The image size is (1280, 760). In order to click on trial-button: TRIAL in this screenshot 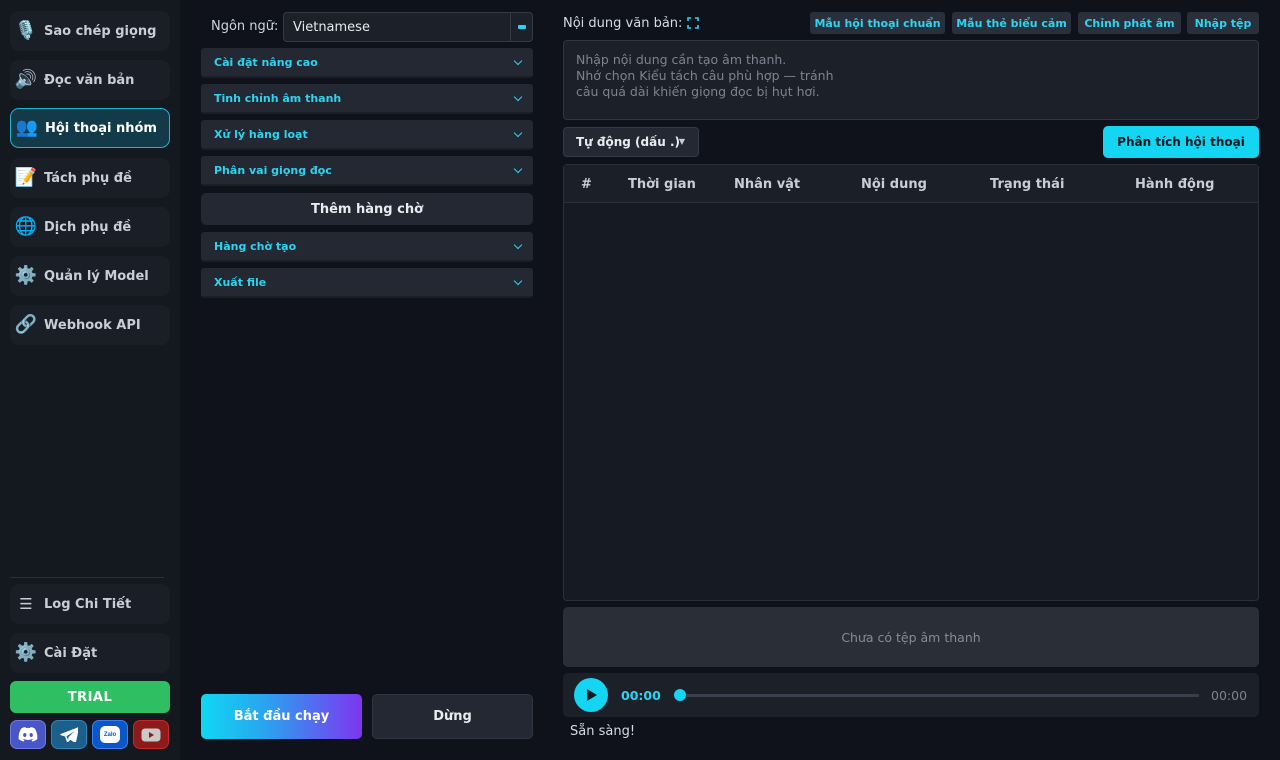, I will do `click(90, 697)`.